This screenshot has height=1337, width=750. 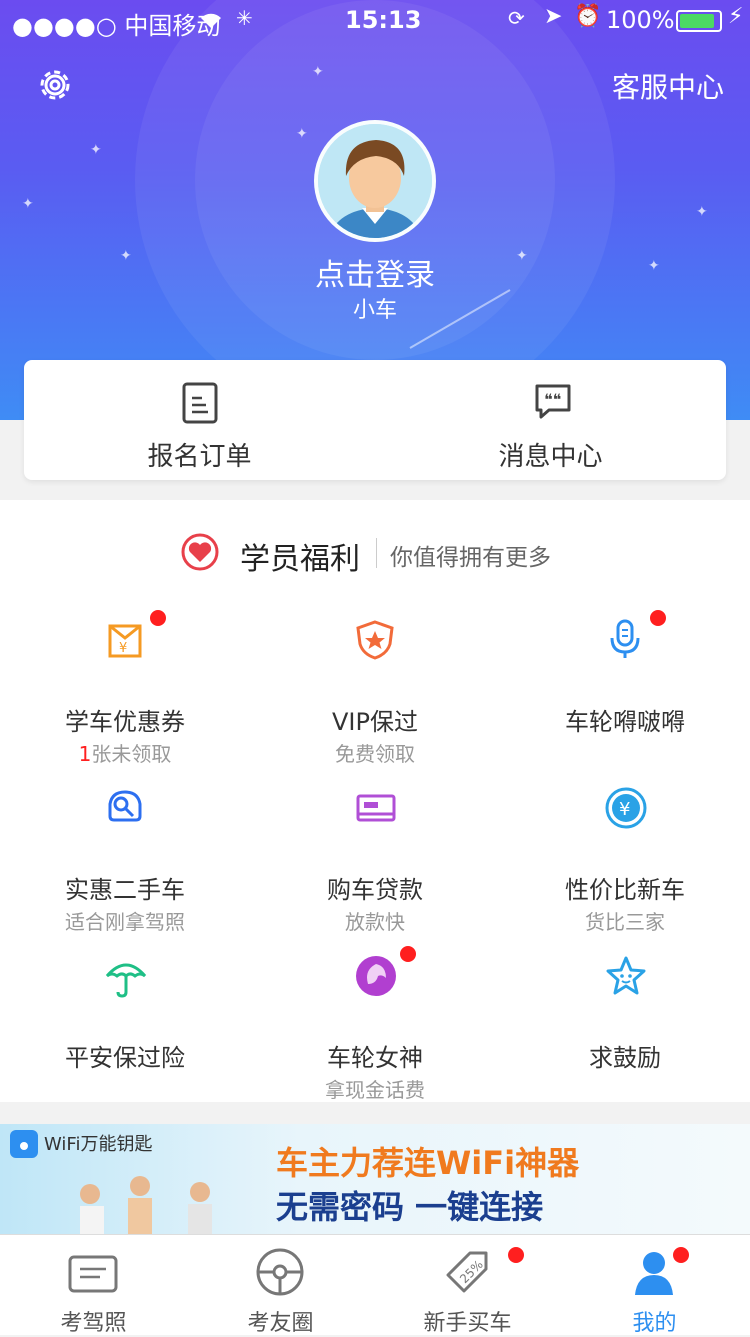 What do you see at coordinates (428, 1163) in the screenshot?
I see `banner-headline: 车主力荐连WiFi神器` at bounding box center [428, 1163].